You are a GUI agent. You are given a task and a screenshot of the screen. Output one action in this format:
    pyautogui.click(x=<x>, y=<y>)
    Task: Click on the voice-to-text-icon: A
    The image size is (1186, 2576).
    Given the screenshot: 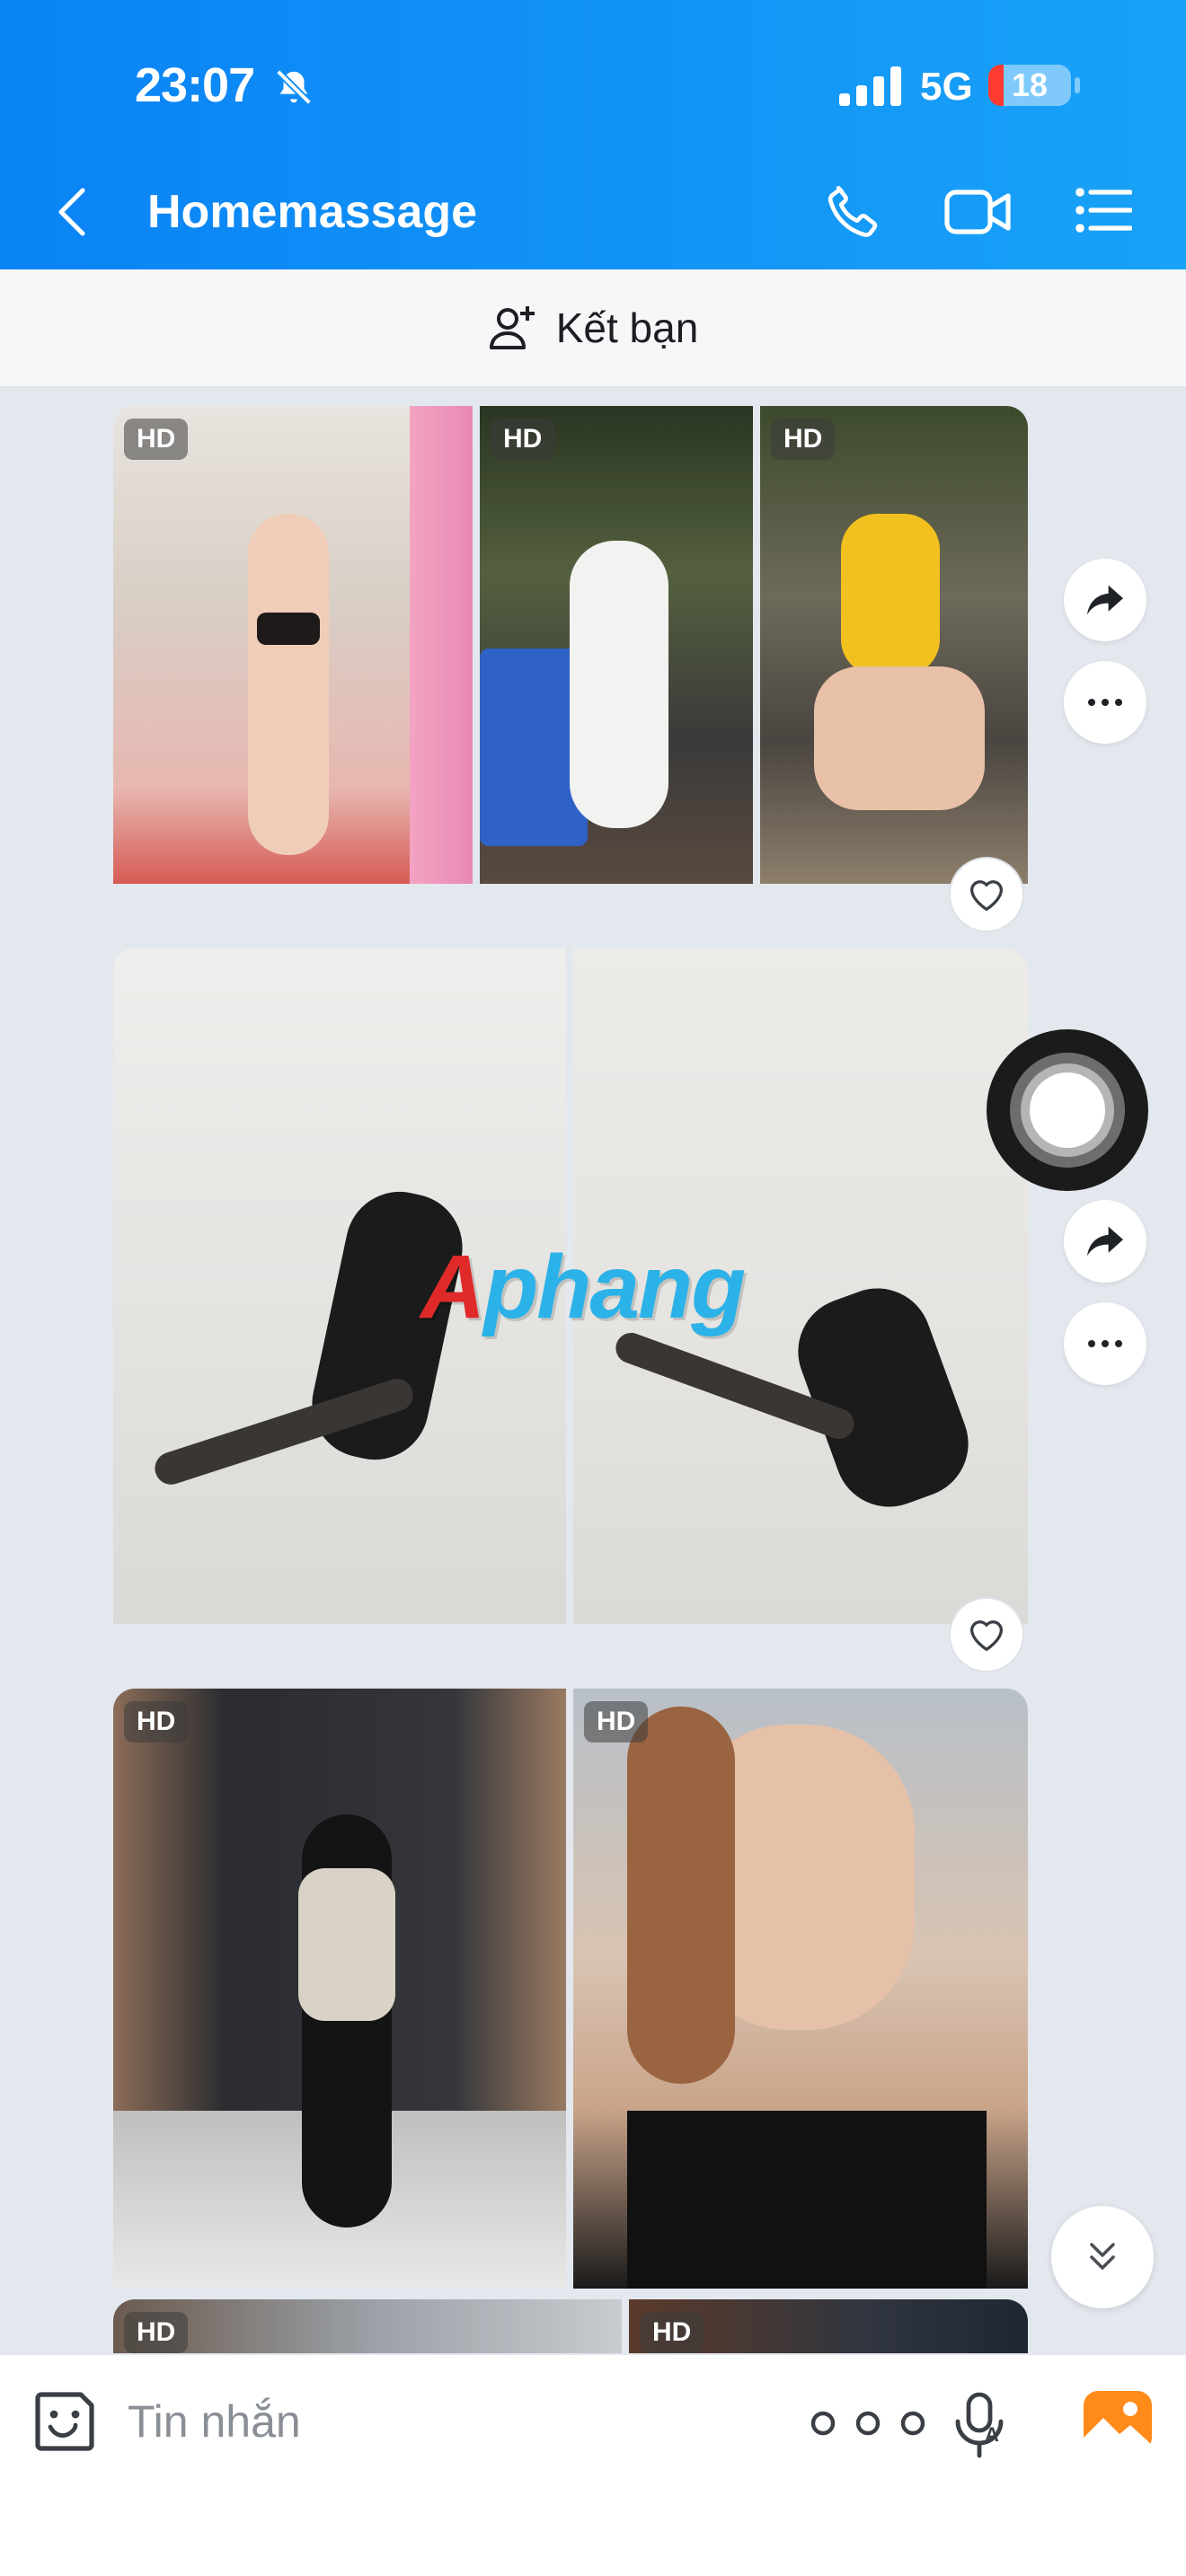 What is the action you would take?
    pyautogui.click(x=980, y=2425)
    